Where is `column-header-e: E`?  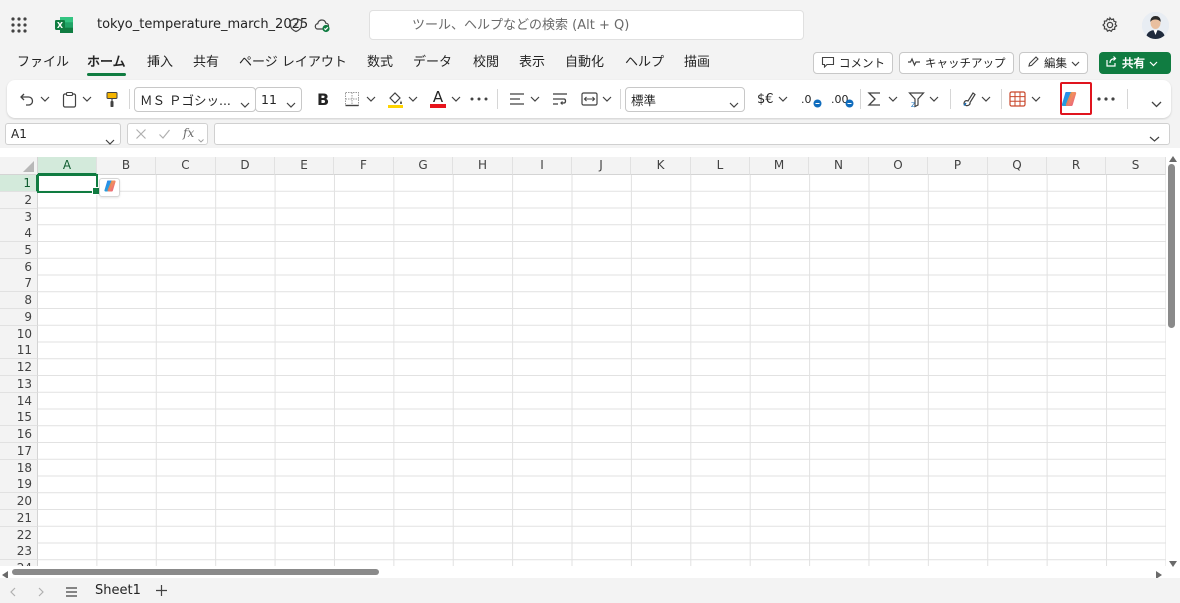
column-header-e: E is located at coordinates (304, 166).